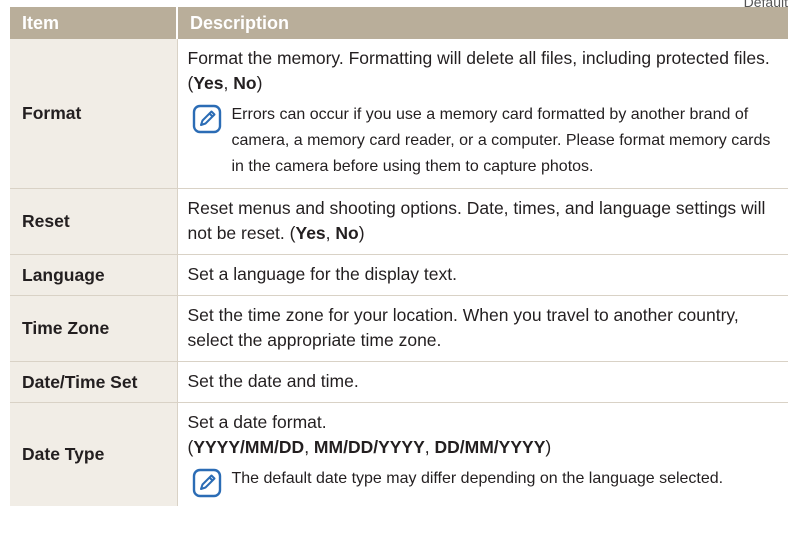 This screenshot has width=792, height=553. Describe the element at coordinates (482, 382) in the screenshot. I see `row-desc-date-time-set: Set the date and time.` at that location.